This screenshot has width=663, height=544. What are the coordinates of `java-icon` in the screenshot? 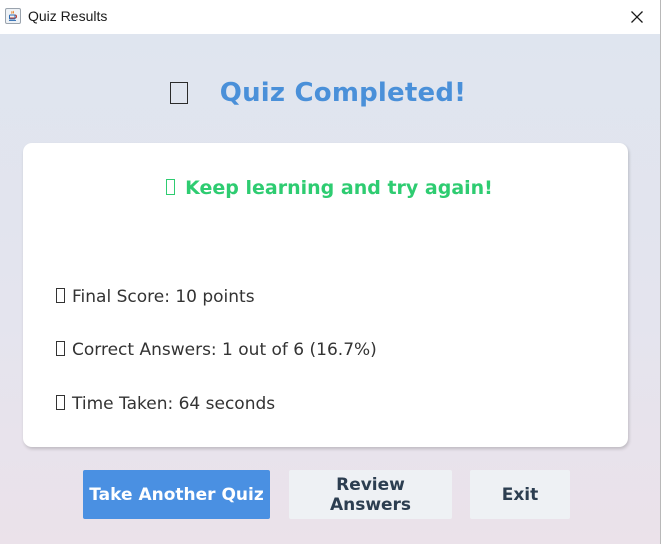 It's located at (13, 16).